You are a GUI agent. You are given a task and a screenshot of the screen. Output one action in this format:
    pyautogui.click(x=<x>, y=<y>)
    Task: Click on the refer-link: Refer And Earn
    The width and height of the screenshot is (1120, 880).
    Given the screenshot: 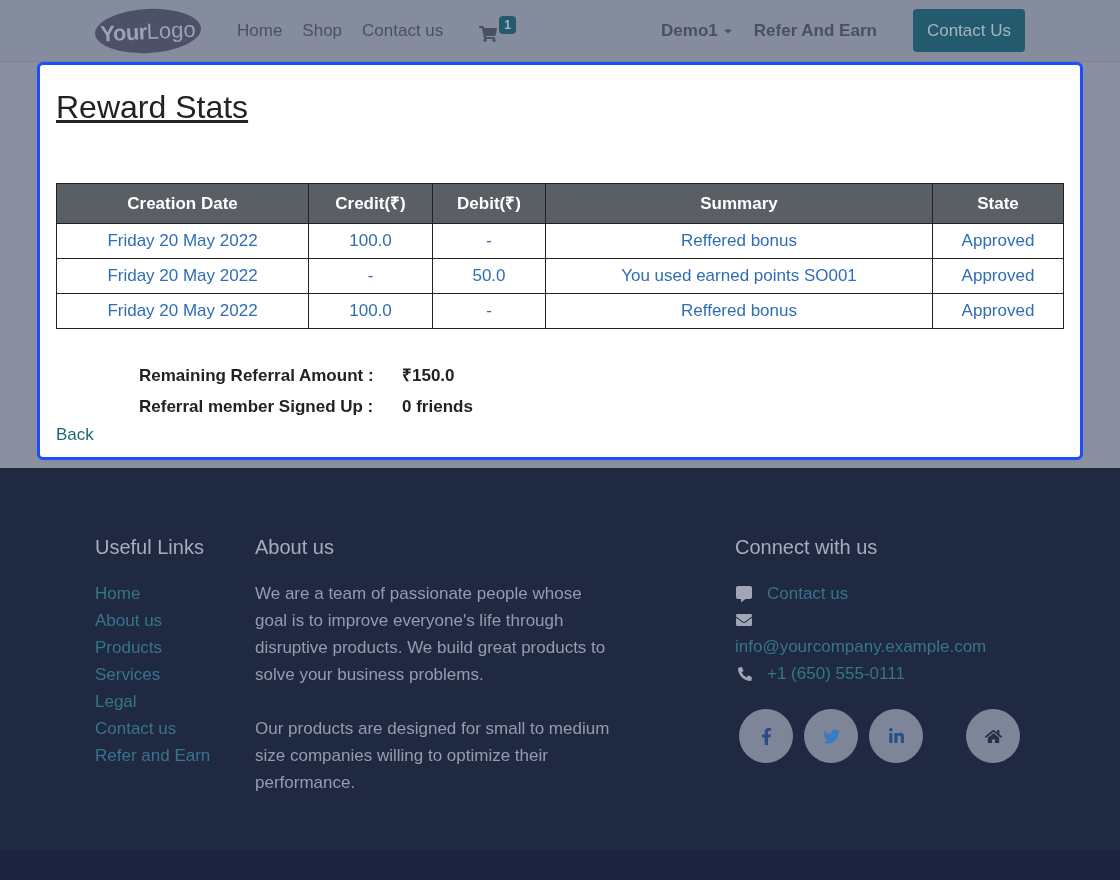 What is the action you would take?
    pyautogui.click(x=815, y=30)
    